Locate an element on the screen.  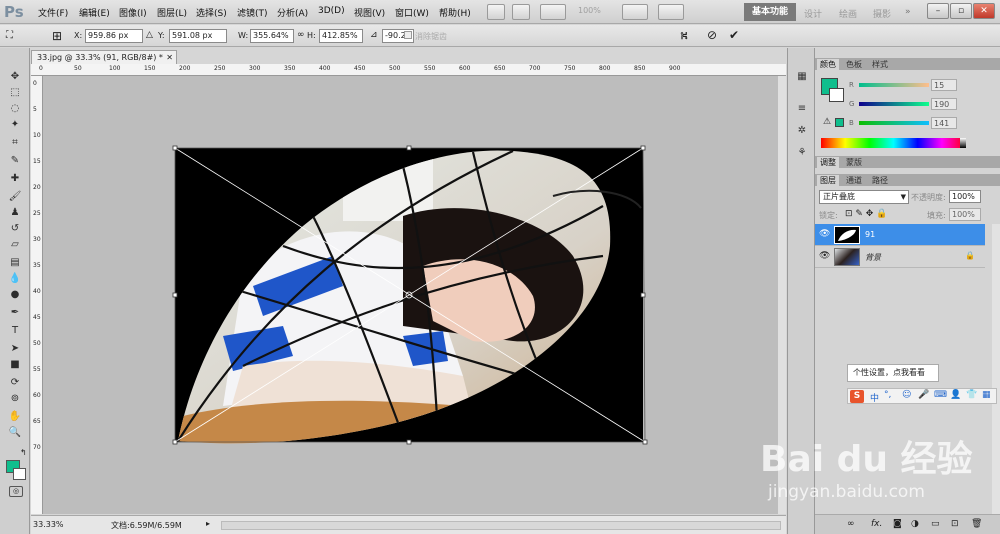
tab-adjustments: 调整 is located at coordinates (828, 162).